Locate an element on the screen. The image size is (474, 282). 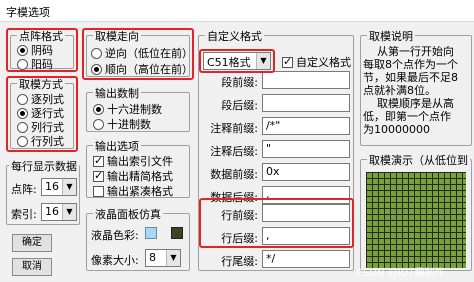
highlight-mode-method is located at coordinates (42, 114).